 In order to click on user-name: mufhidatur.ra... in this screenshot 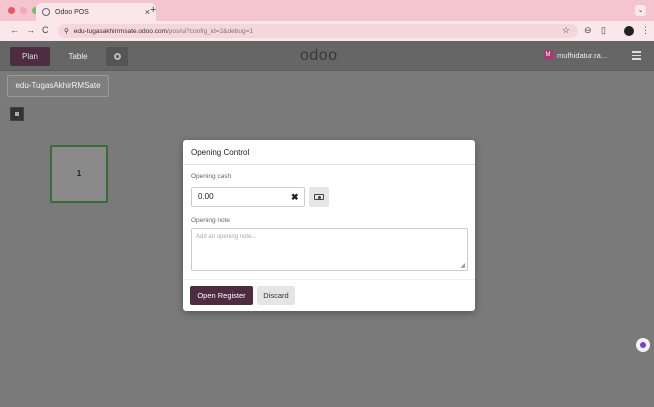, I will do `click(582, 55)`.